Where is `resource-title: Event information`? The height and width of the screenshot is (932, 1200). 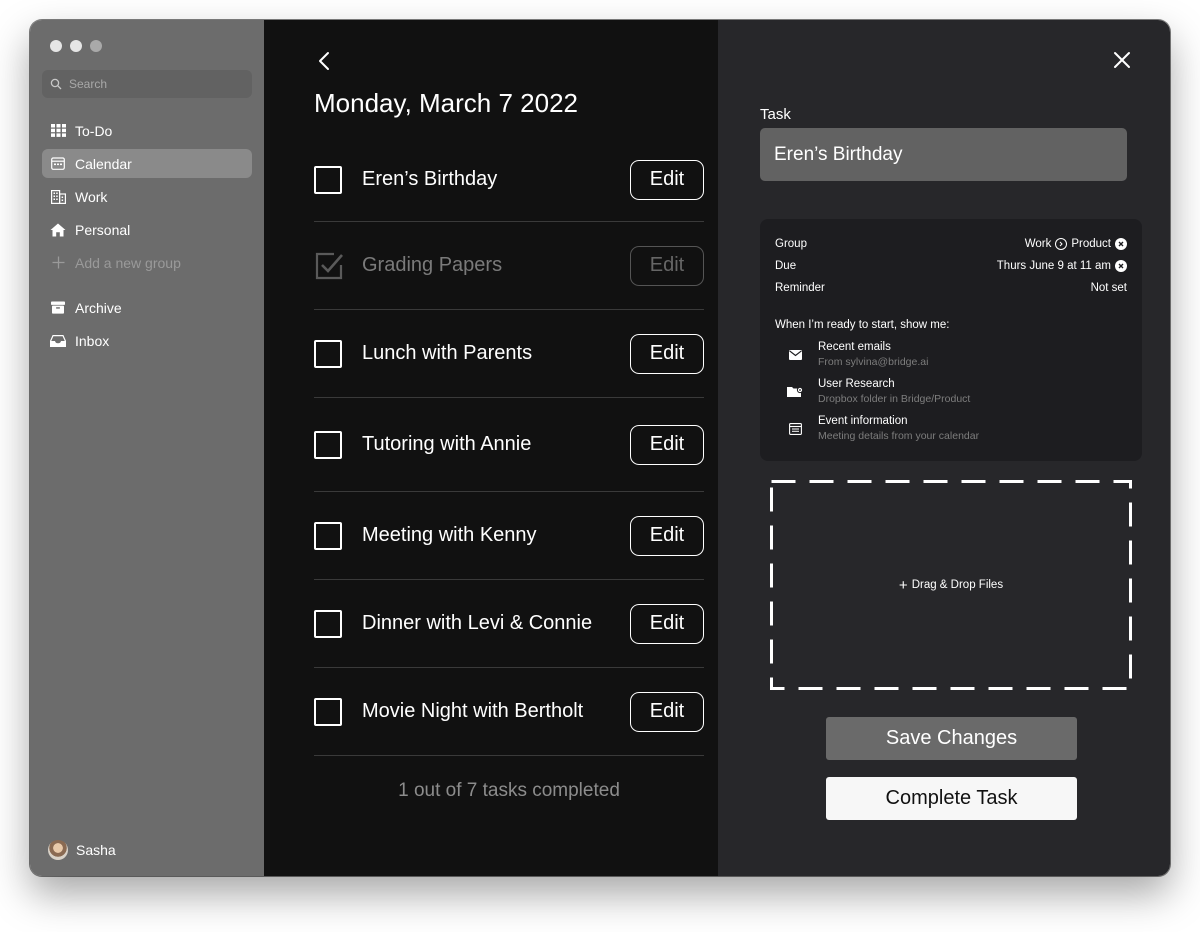 resource-title: Event information is located at coordinates (863, 421).